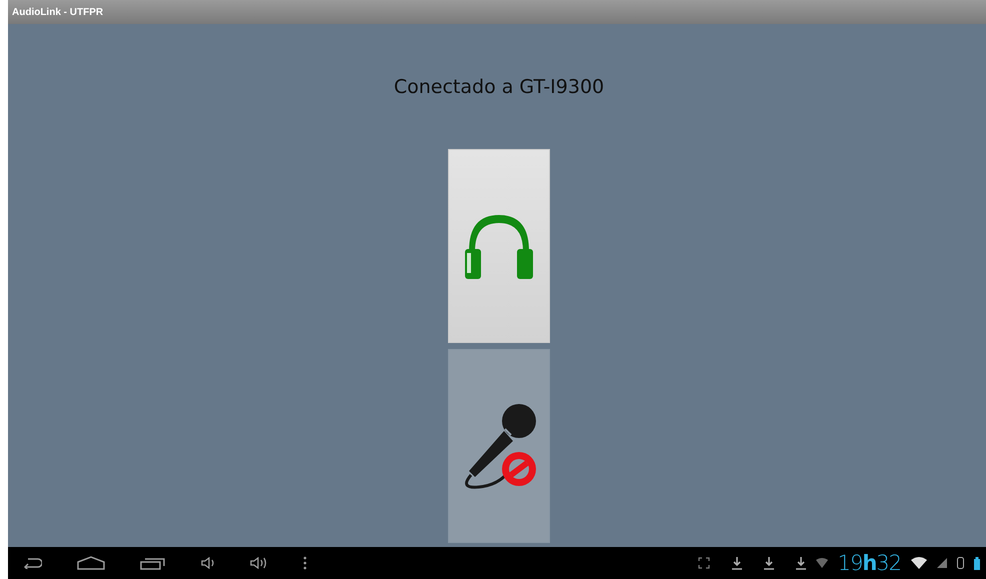  Describe the element at coordinates (33, 563) in the screenshot. I see `back-icon` at that location.